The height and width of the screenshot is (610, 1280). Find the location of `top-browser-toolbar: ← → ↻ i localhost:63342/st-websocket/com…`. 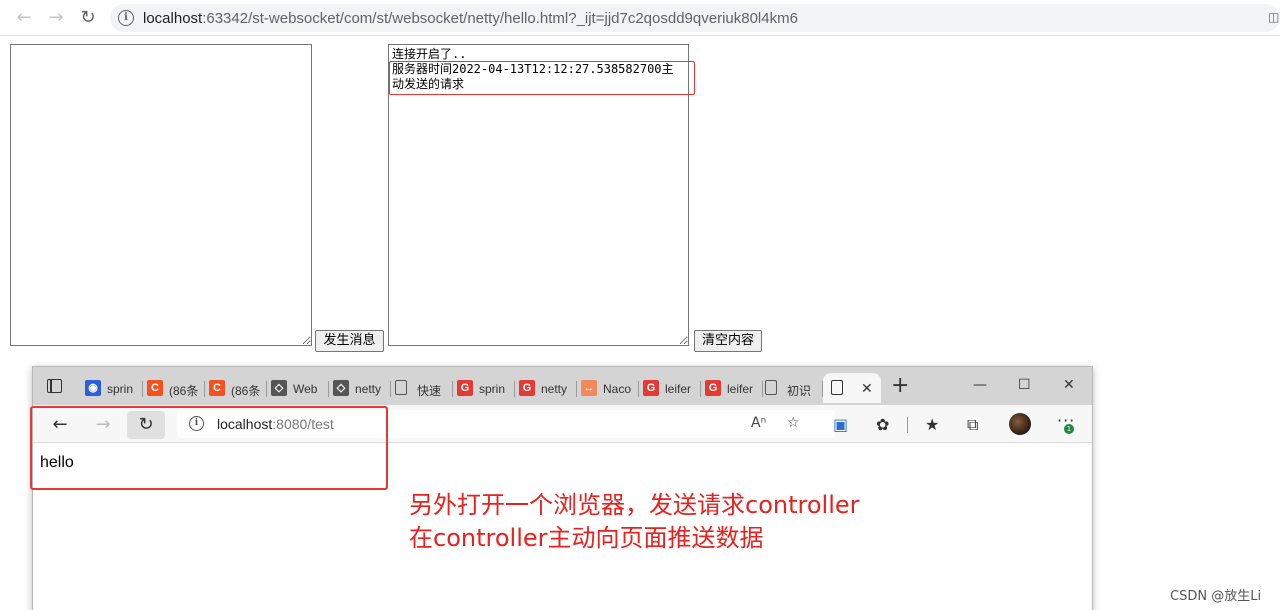

top-browser-toolbar: ← → ↻ i localhost:63342/st-websocket/com… is located at coordinates (640, 18).